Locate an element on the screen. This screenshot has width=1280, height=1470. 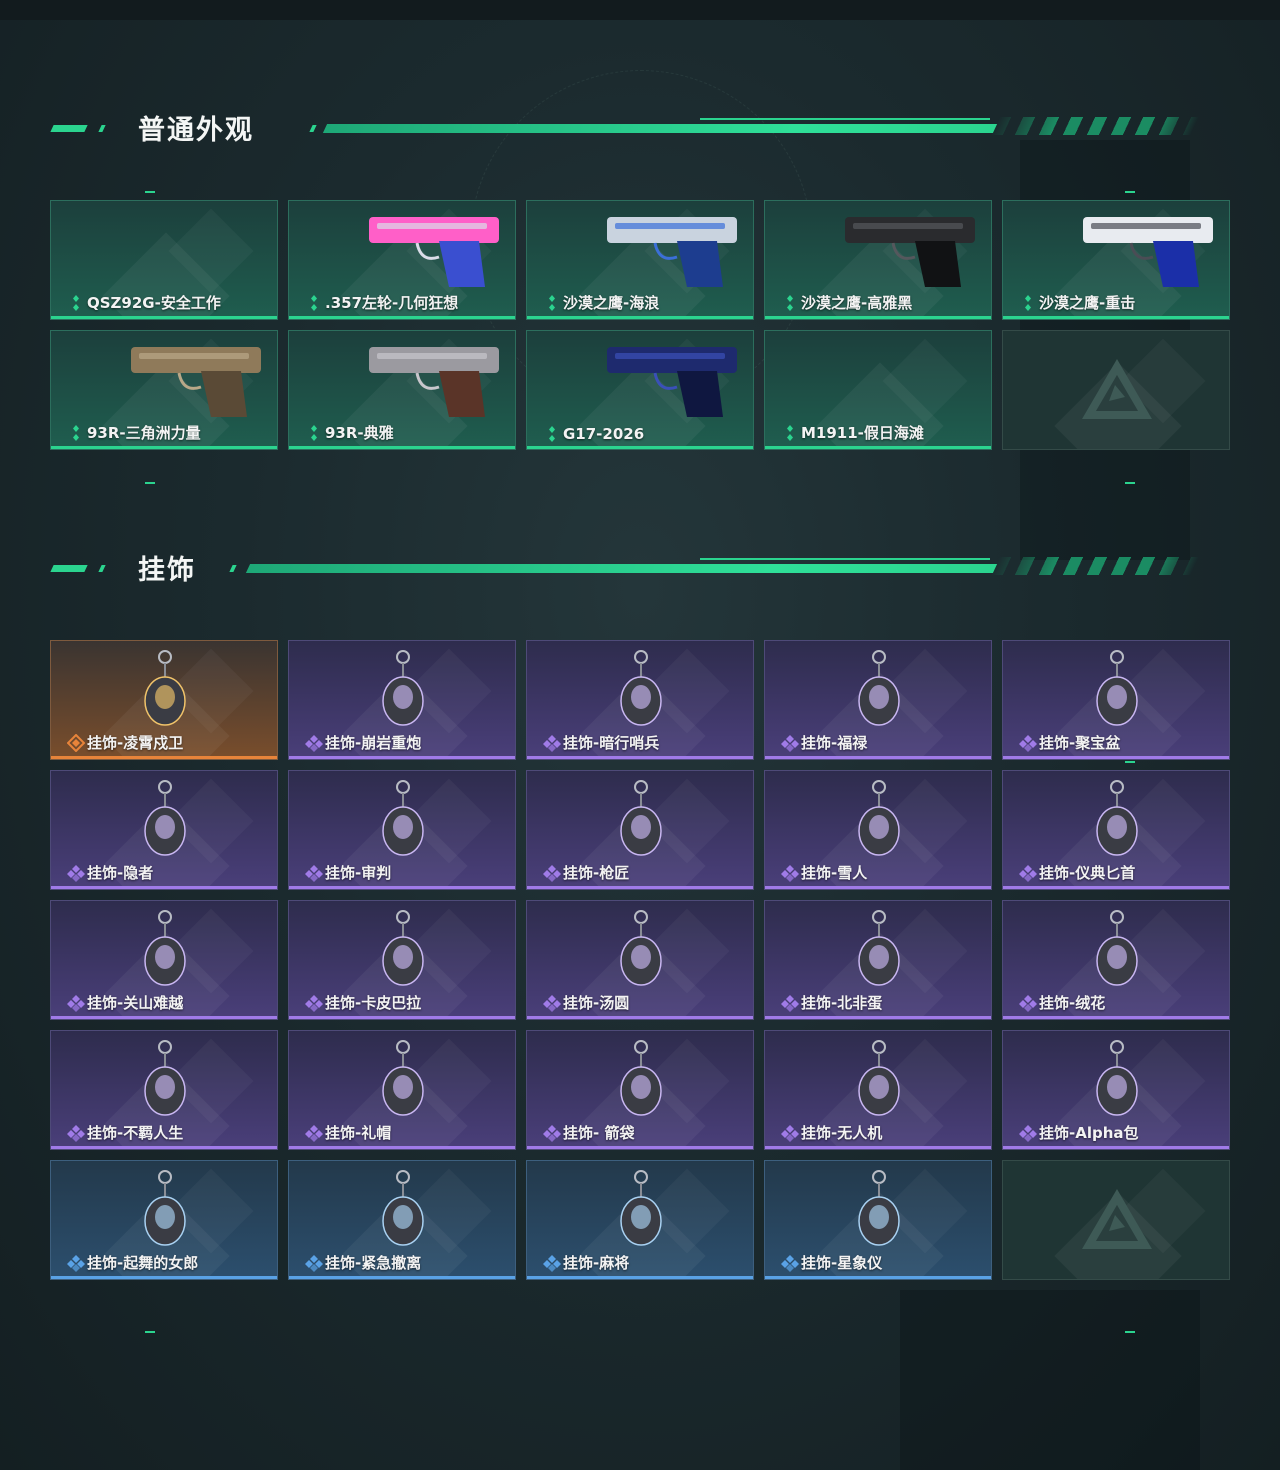
item-card: 挂饰-Alpha包 is located at coordinates (1116, 1090).